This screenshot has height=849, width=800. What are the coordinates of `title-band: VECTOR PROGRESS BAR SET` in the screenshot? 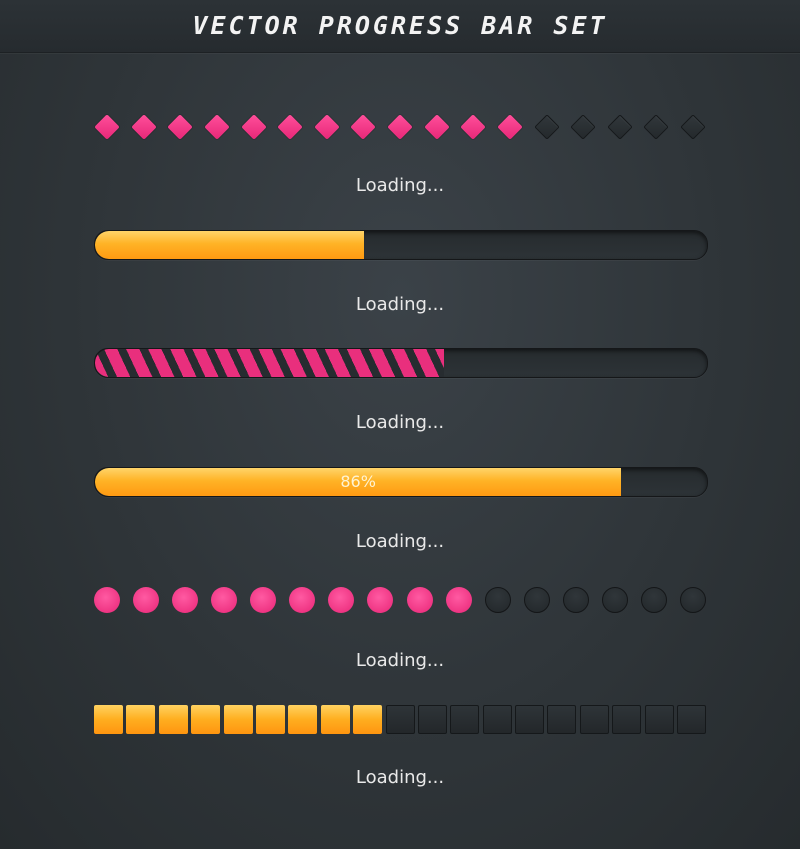 It's located at (400, 26).